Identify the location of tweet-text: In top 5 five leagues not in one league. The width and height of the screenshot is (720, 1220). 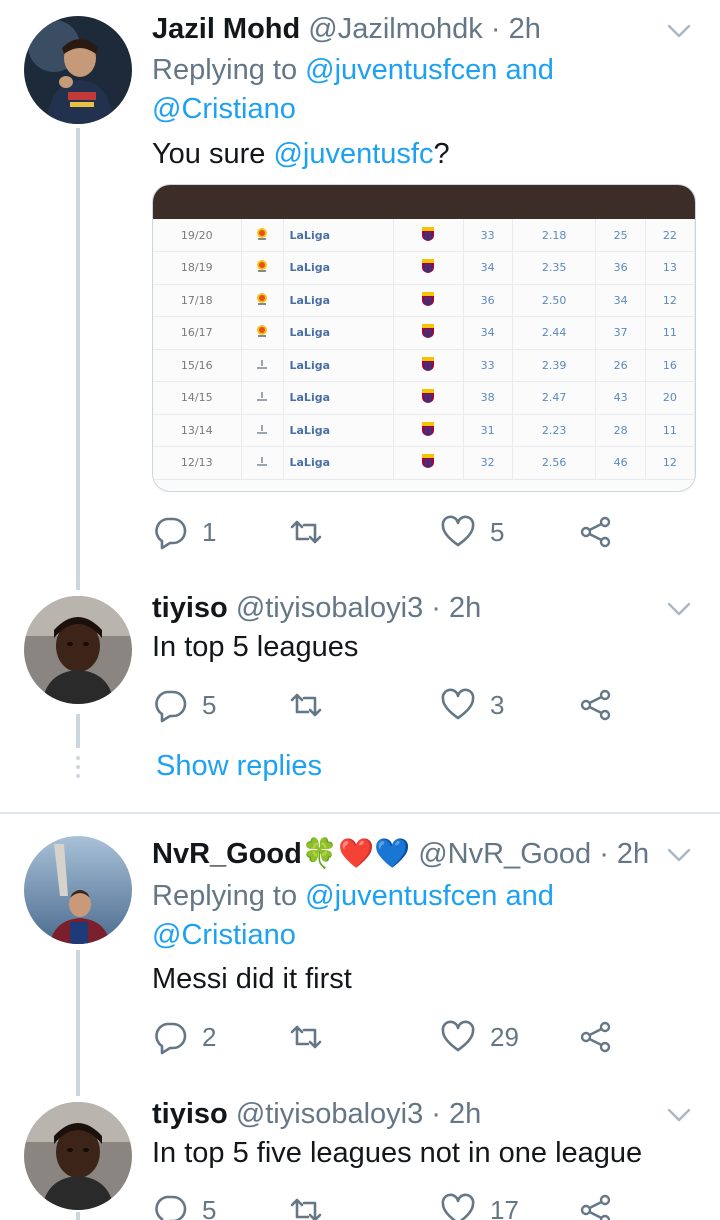
(397, 1153).